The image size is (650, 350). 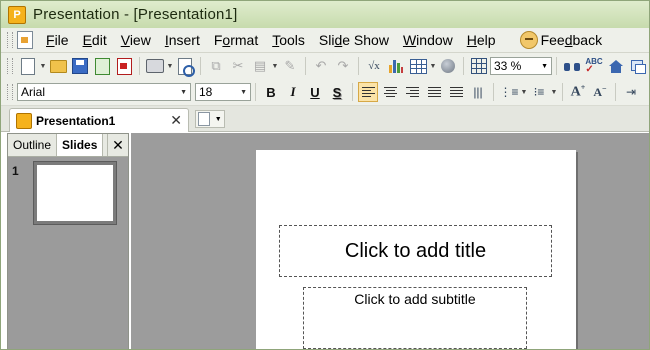 I want to click on numbering-button: ⋮≡, so click(x=509, y=92).